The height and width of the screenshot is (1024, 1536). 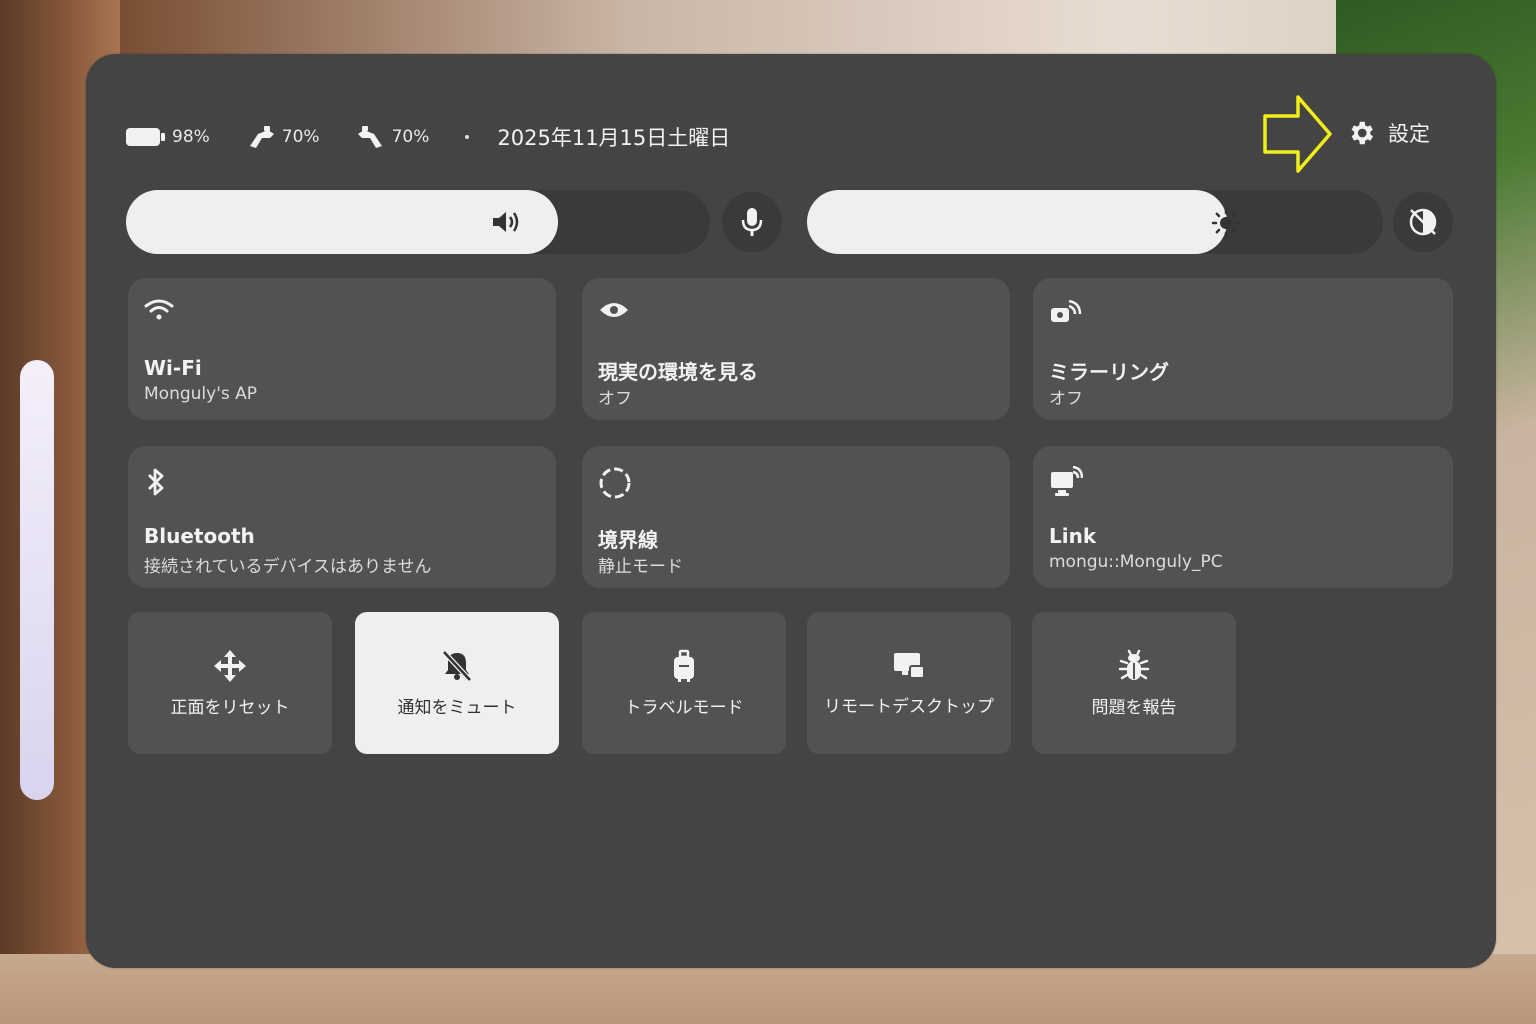 I want to click on link-icon, so click(x=1067, y=481).